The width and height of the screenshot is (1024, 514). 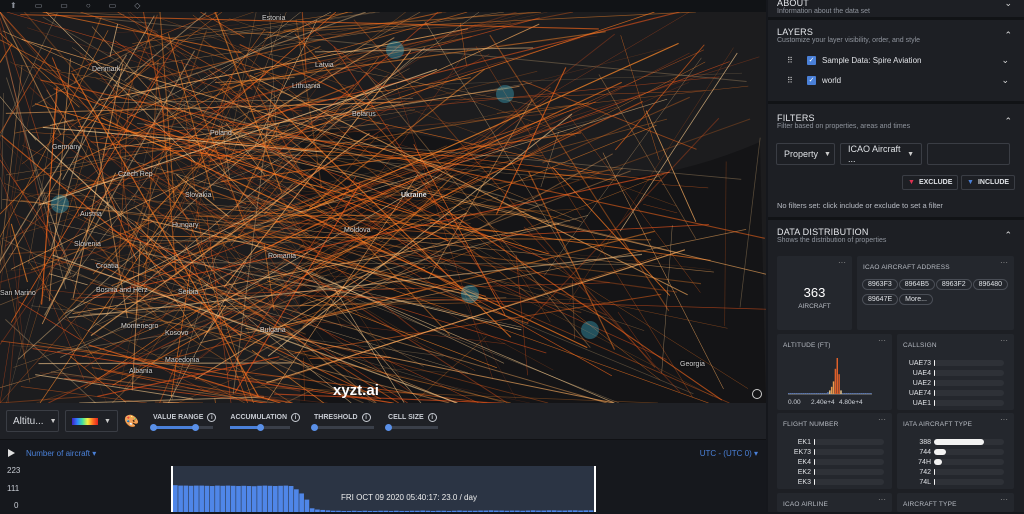 I want to click on tag-icon: ◇, so click(x=137, y=6).